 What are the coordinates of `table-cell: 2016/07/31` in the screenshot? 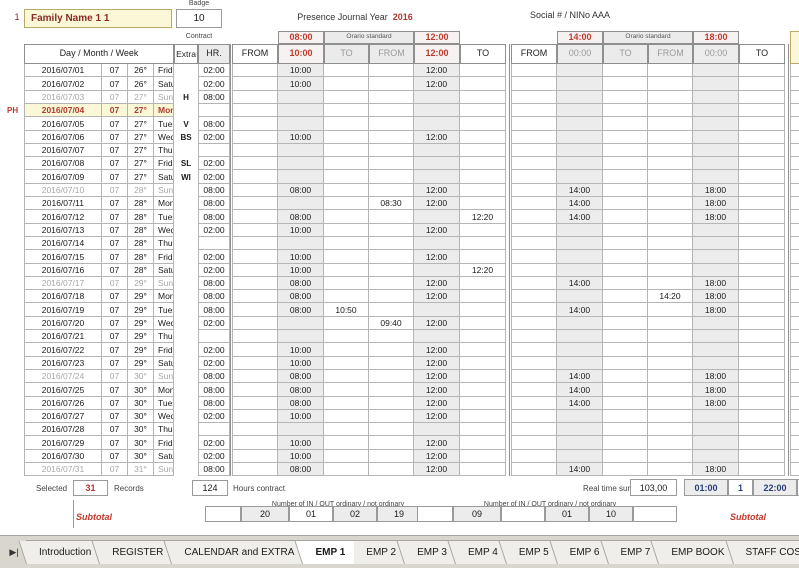 It's located at (63, 469).